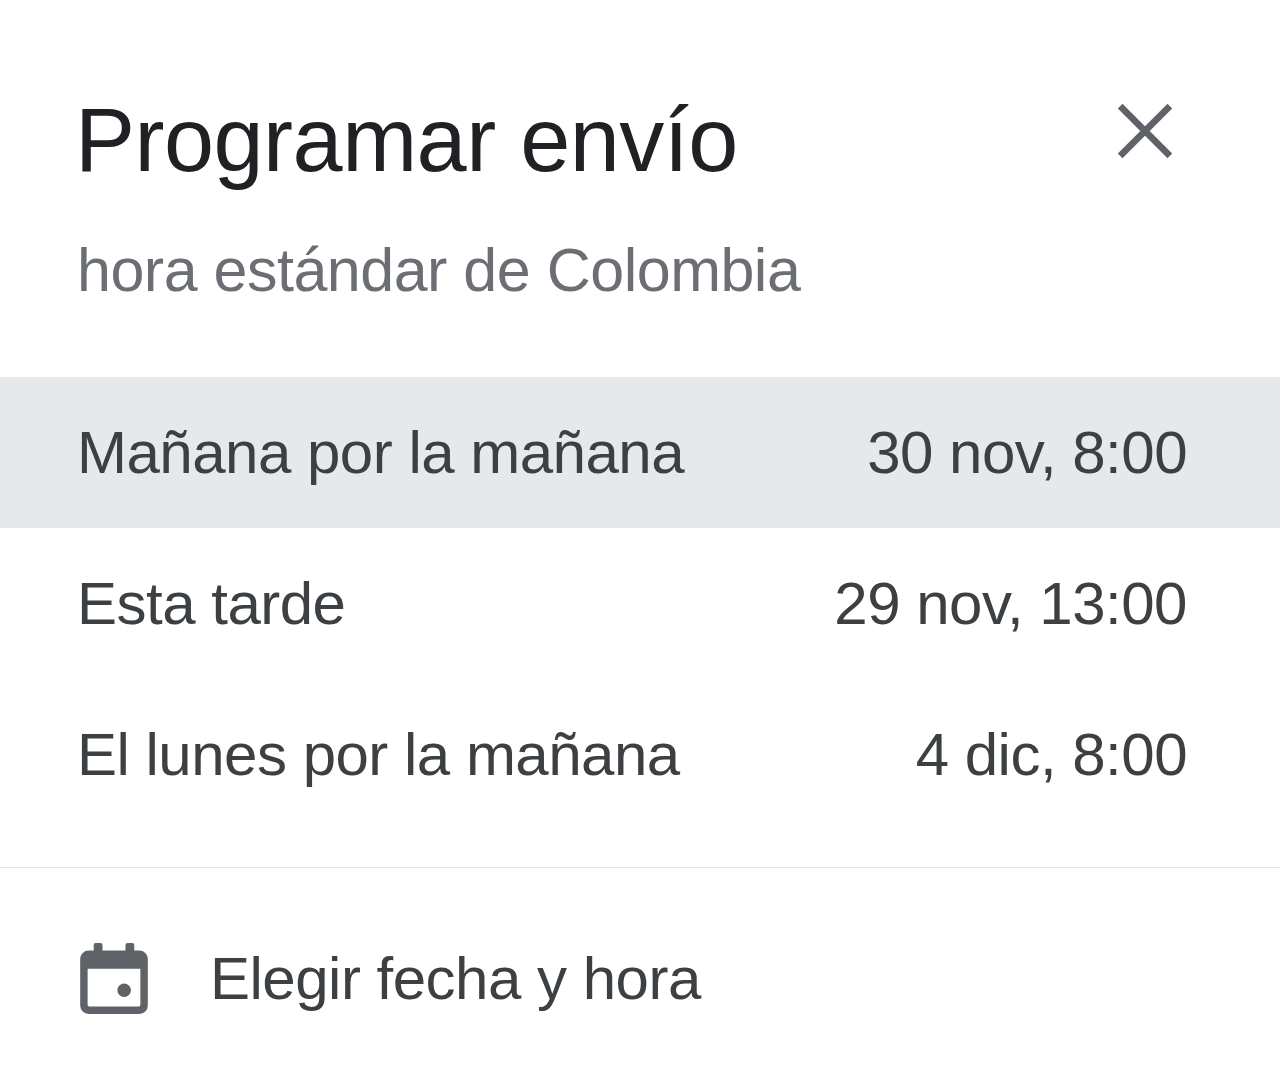 This screenshot has height=1073, width=1280. I want to click on timezone-label: hora estándar de Colombia, so click(439, 270).